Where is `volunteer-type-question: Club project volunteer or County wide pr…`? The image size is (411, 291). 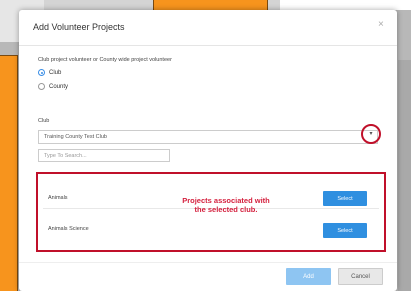
volunteer-type-question: Club project volunteer or County wide pr… is located at coordinates (105, 60).